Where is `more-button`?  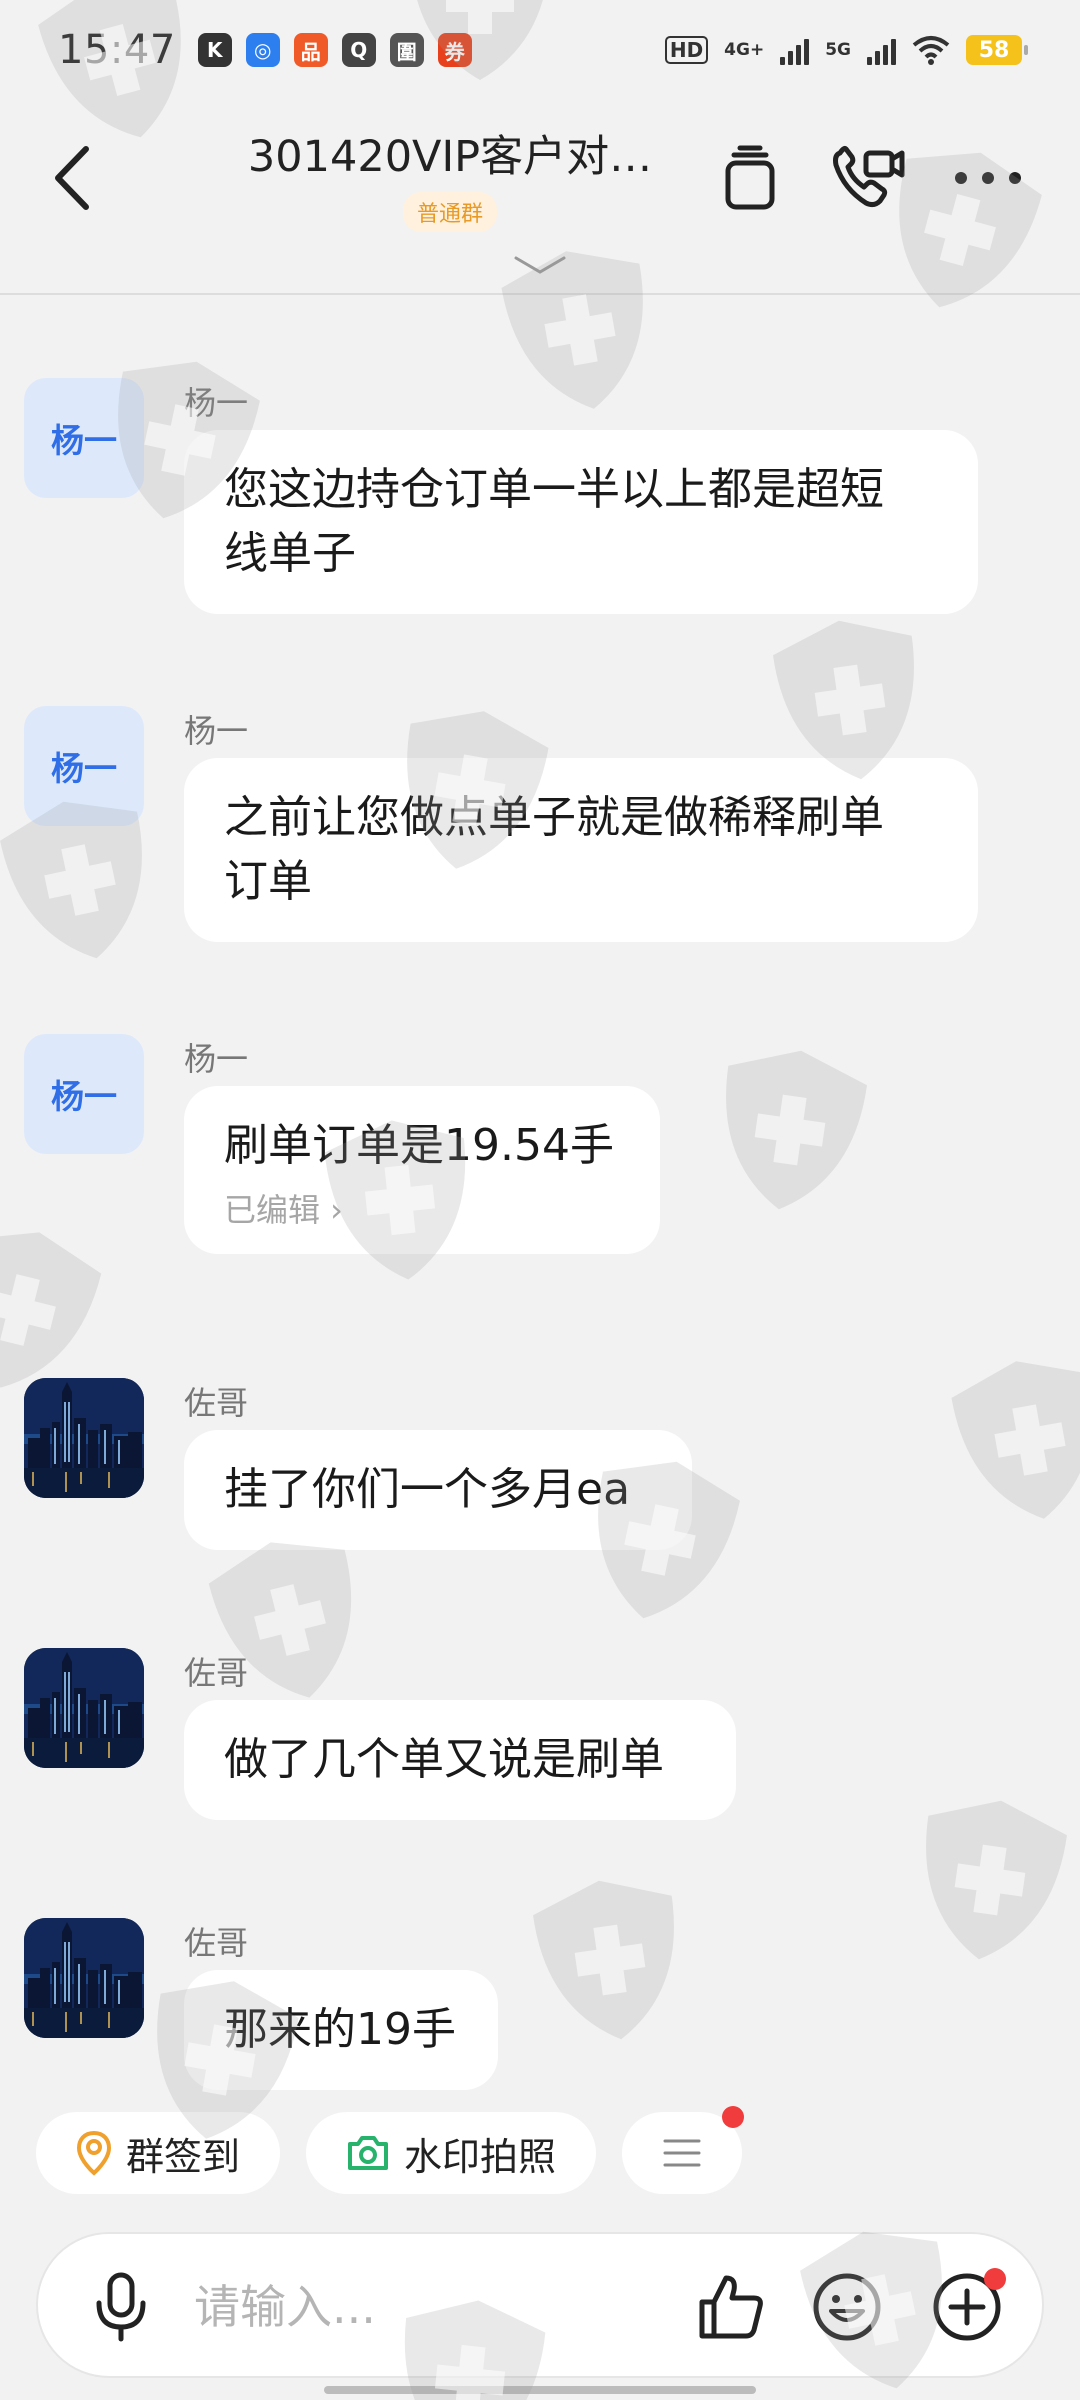 more-button is located at coordinates (988, 178).